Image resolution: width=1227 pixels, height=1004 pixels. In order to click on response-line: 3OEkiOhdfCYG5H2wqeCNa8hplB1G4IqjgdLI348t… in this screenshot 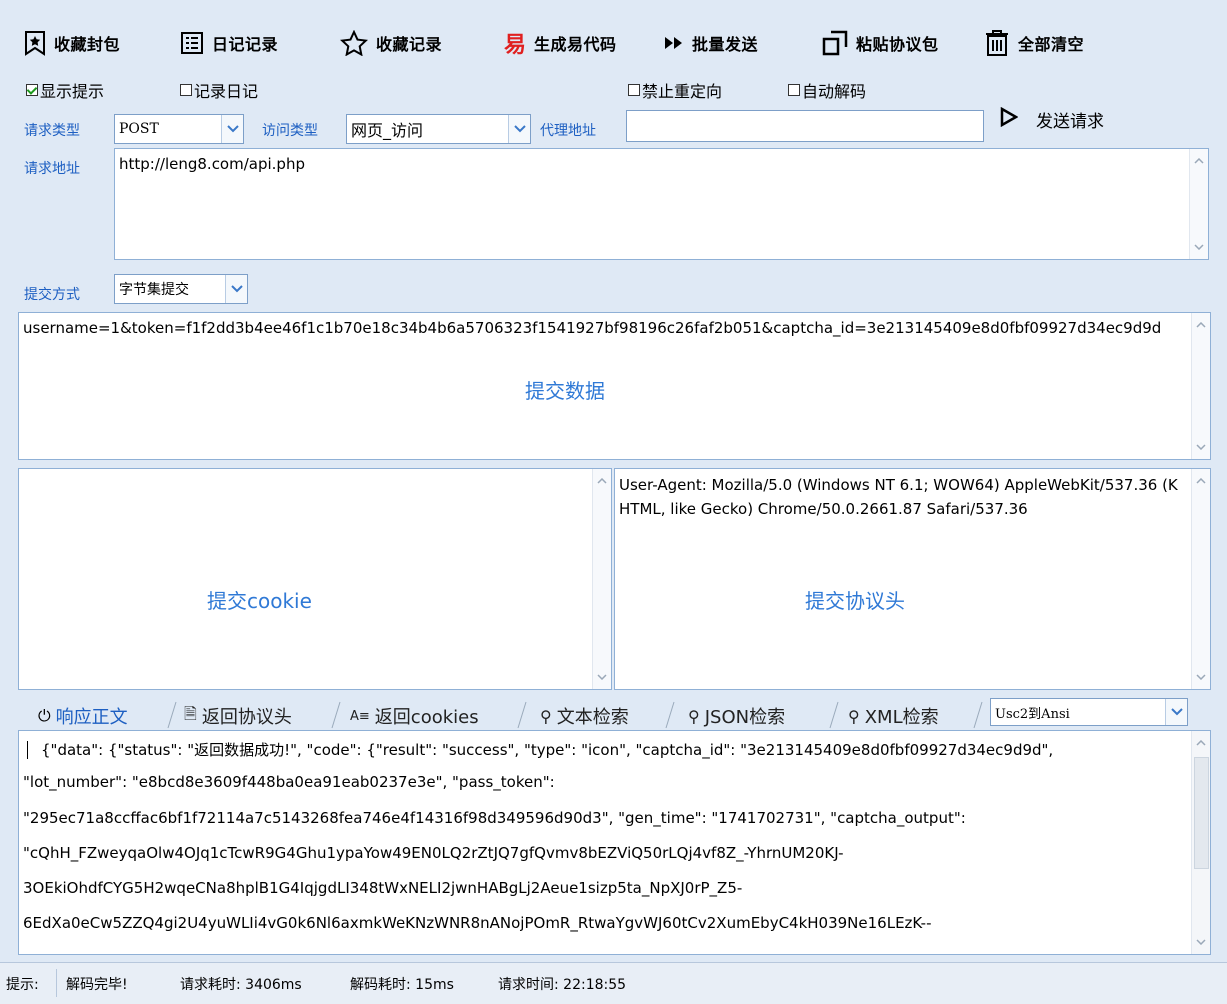, I will do `click(383, 888)`.